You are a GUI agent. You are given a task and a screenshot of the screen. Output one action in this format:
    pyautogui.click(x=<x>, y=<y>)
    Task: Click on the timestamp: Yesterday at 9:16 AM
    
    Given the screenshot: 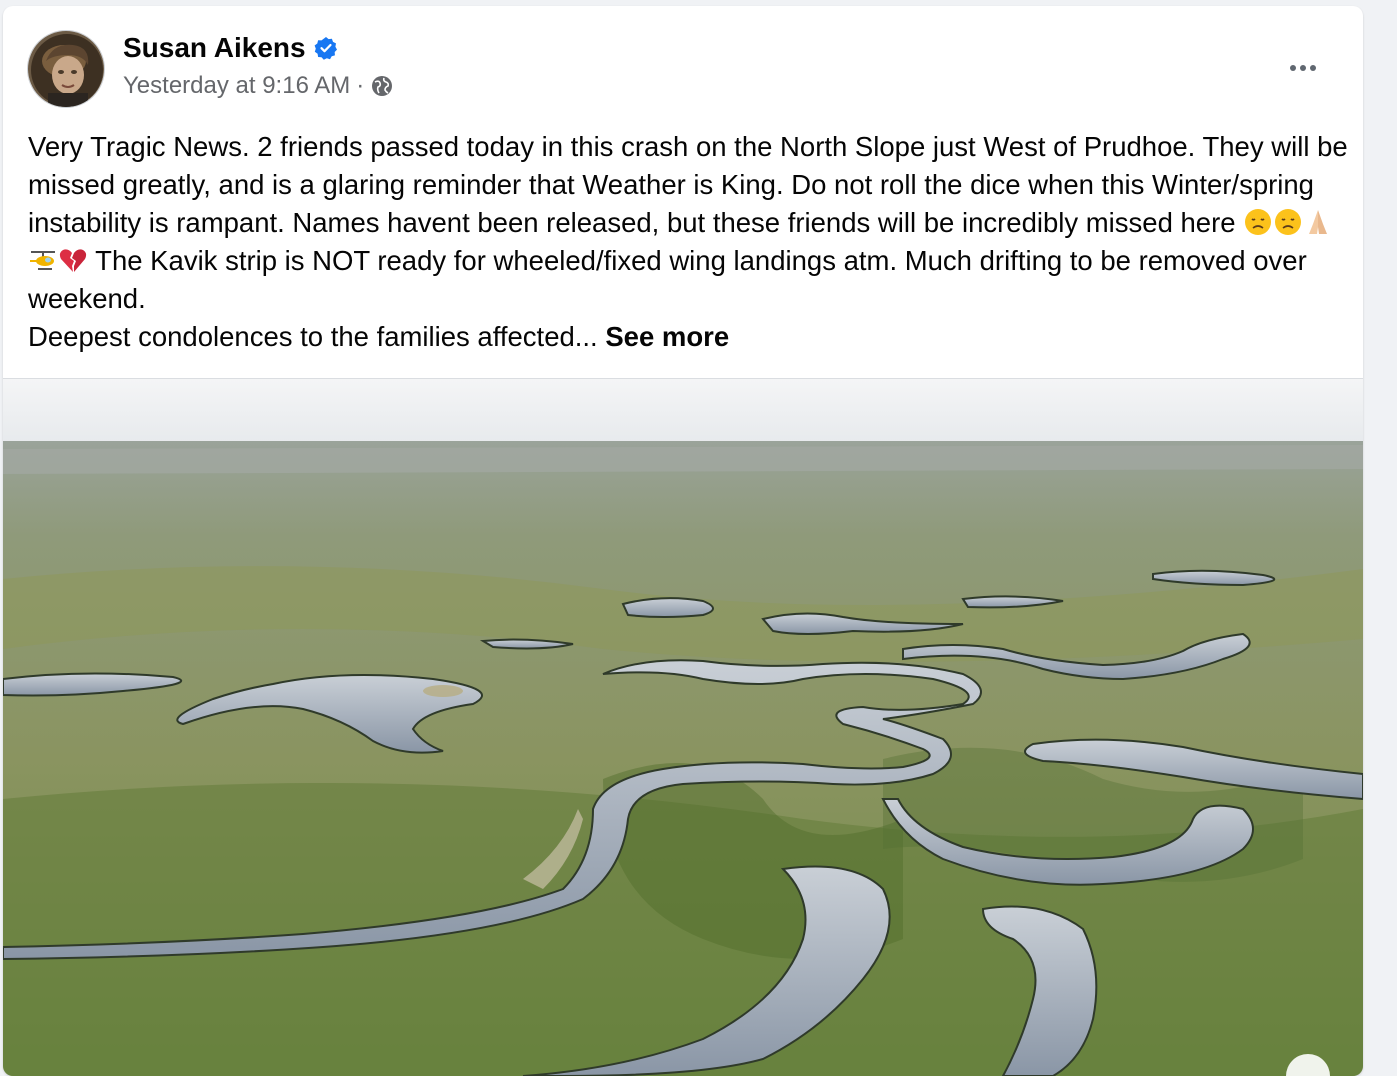 What is the action you would take?
    pyautogui.click(x=236, y=86)
    